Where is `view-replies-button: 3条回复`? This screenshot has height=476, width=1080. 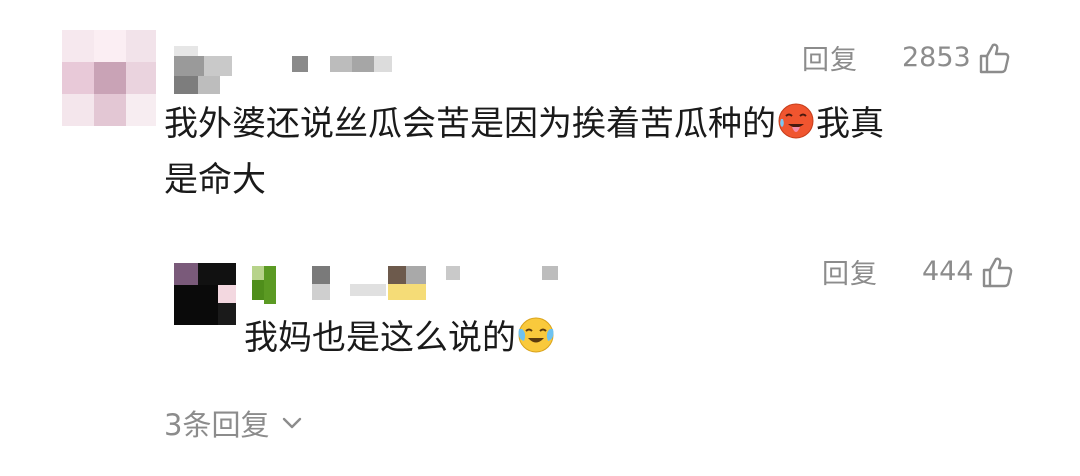
view-replies-button: 3条回复 is located at coordinates (233, 423).